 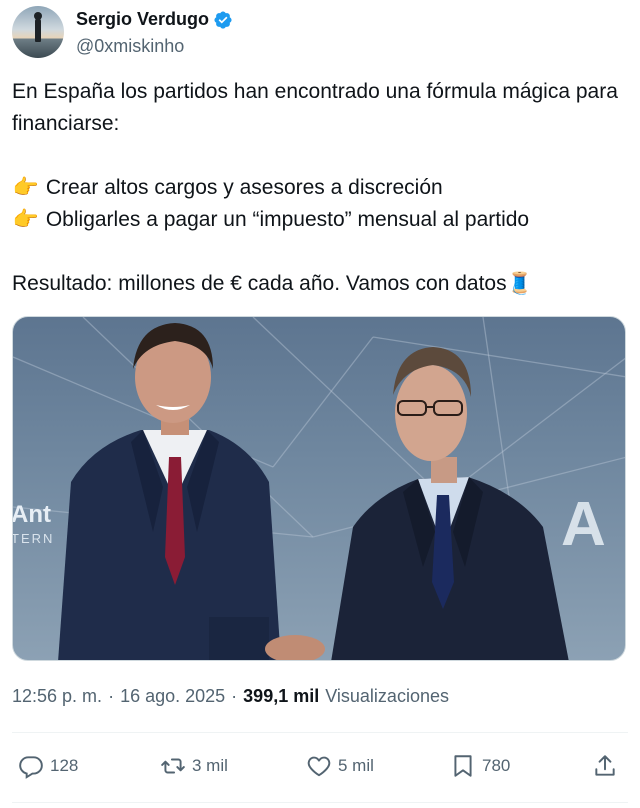 I want to click on share-button, so click(x=605, y=766).